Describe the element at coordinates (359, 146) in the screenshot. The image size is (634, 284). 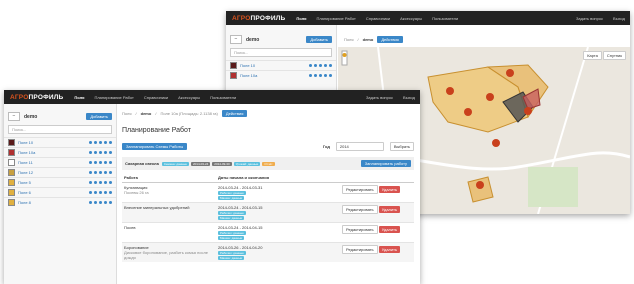
I see `year-select: 2014` at that location.